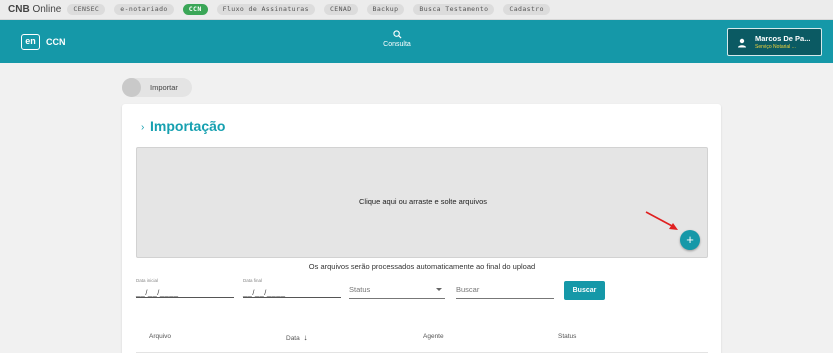 The width and height of the screenshot is (833, 353). Describe the element at coordinates (505, 292) in the screenshot. I see `search-input: Buscar` at that location.